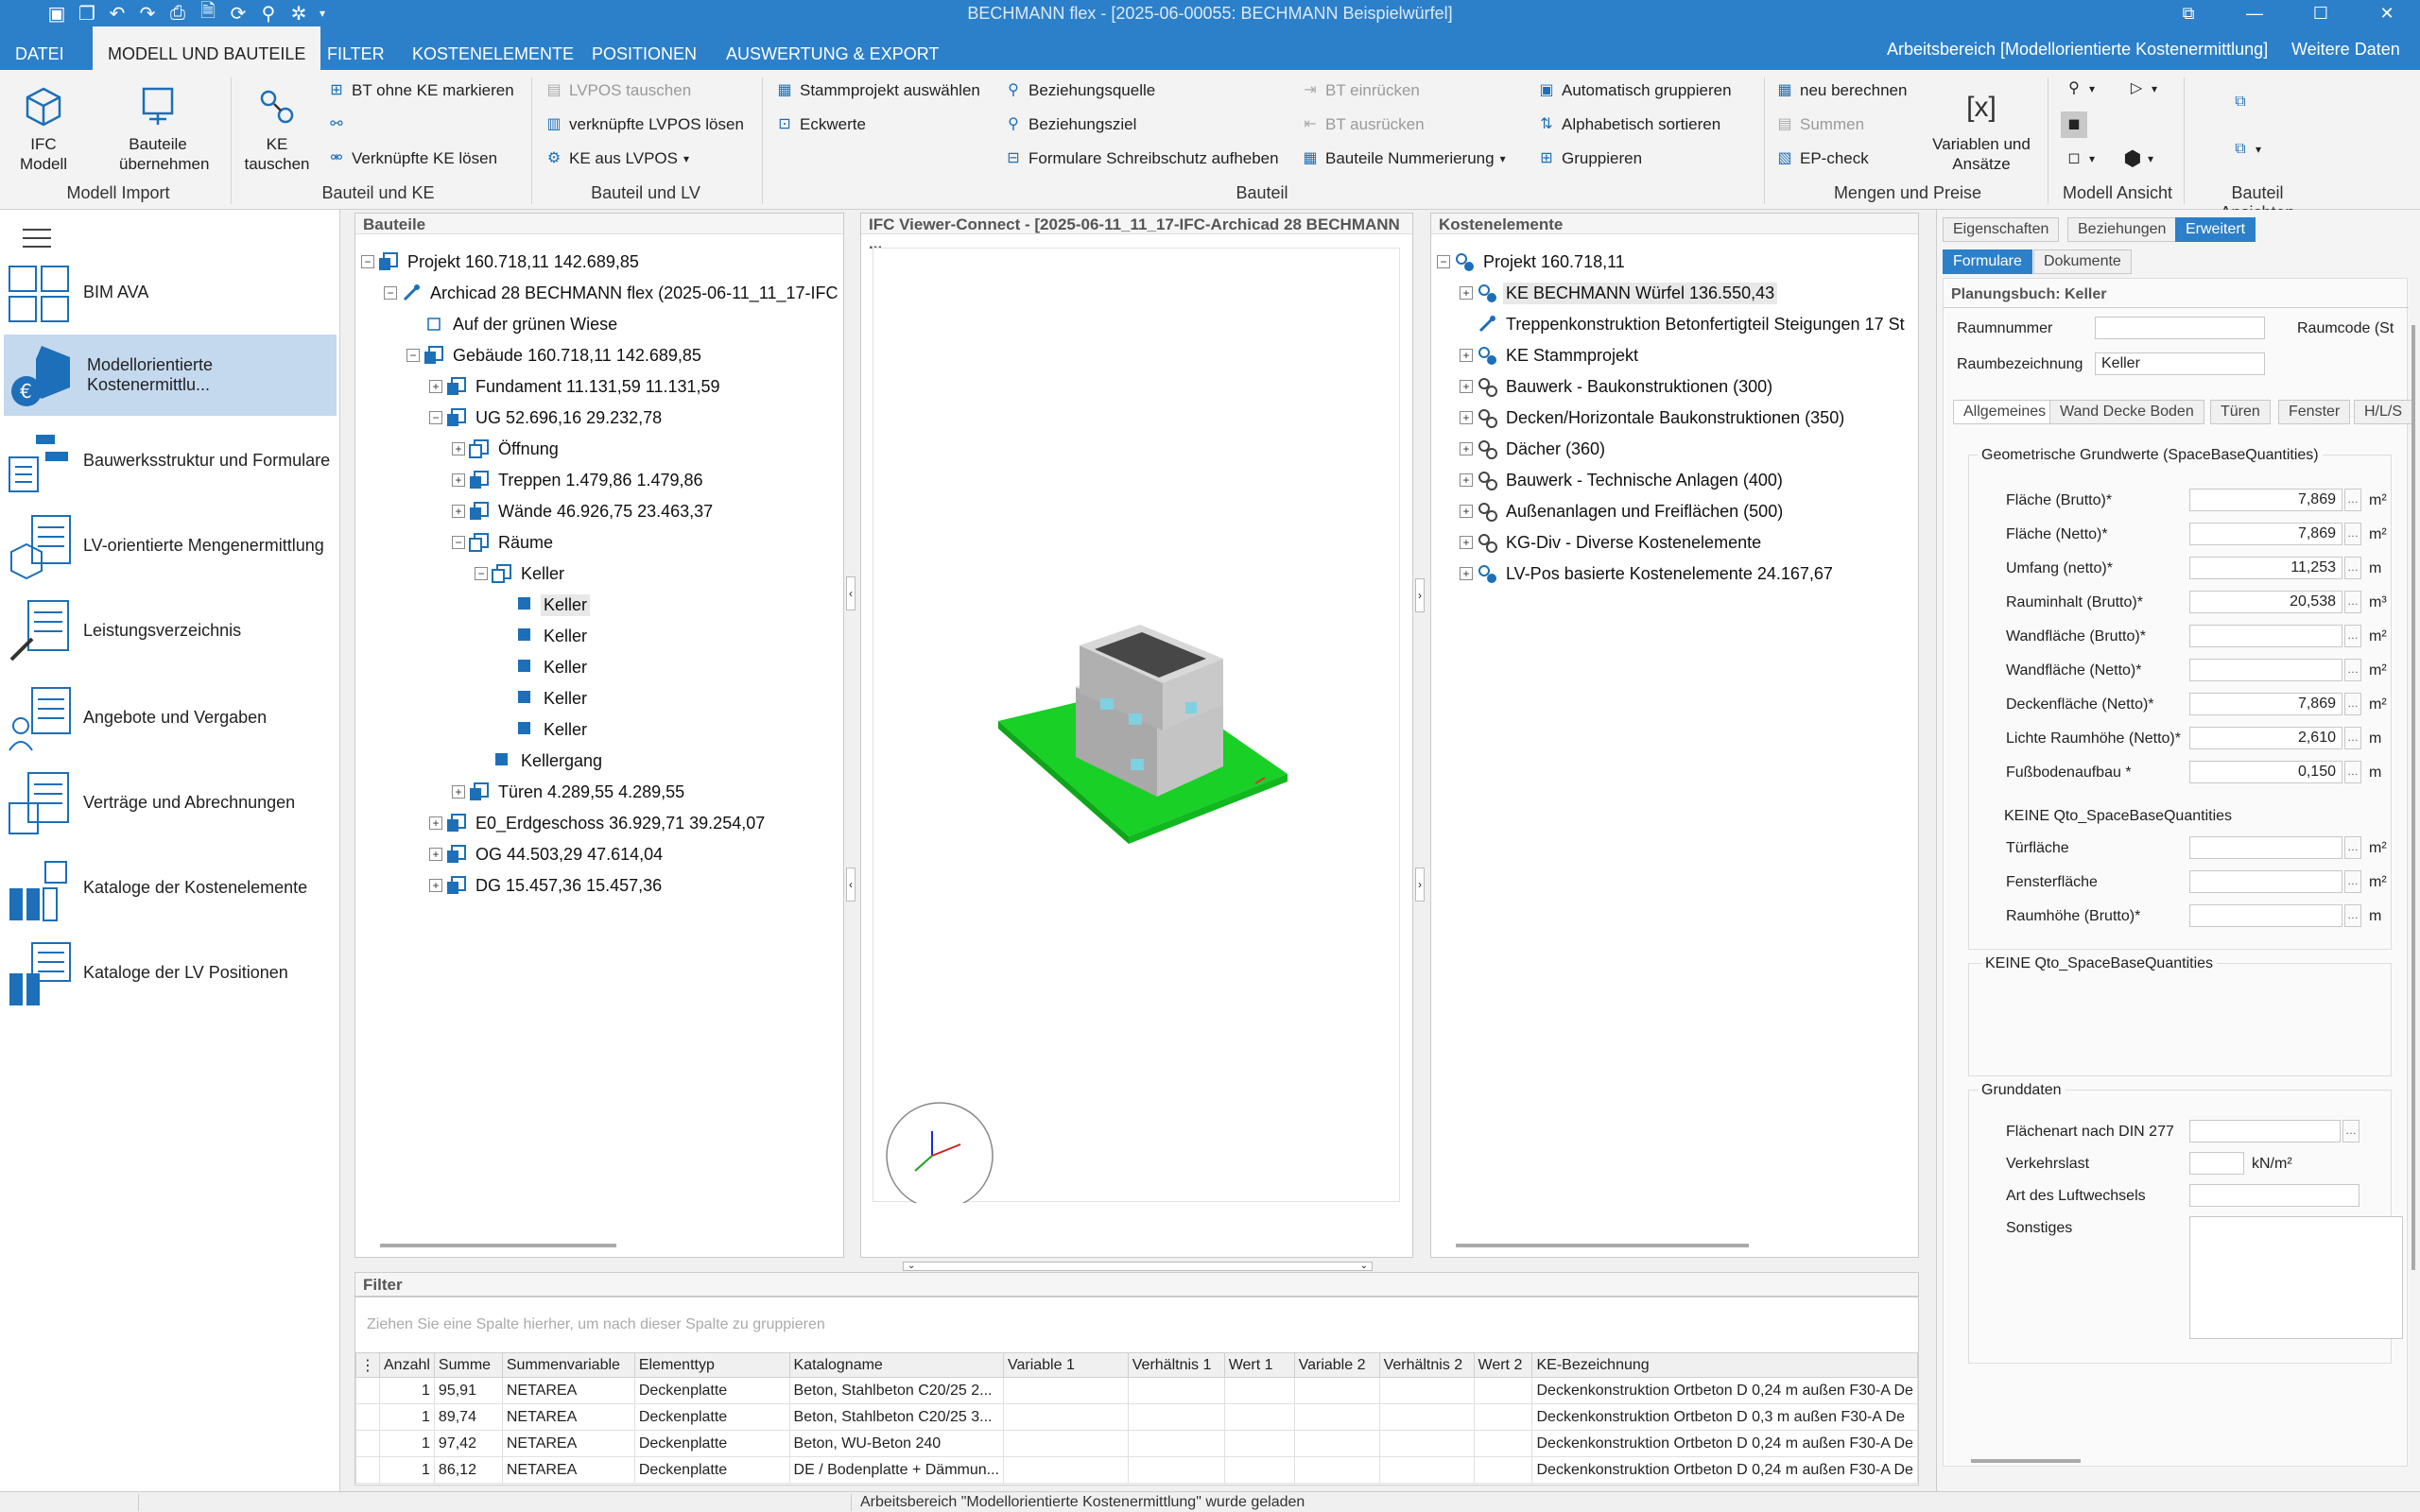 The height and width of the screenshot is (1512, 2420). I want to click on column-header: Variable 1, so click(1065, 1365).